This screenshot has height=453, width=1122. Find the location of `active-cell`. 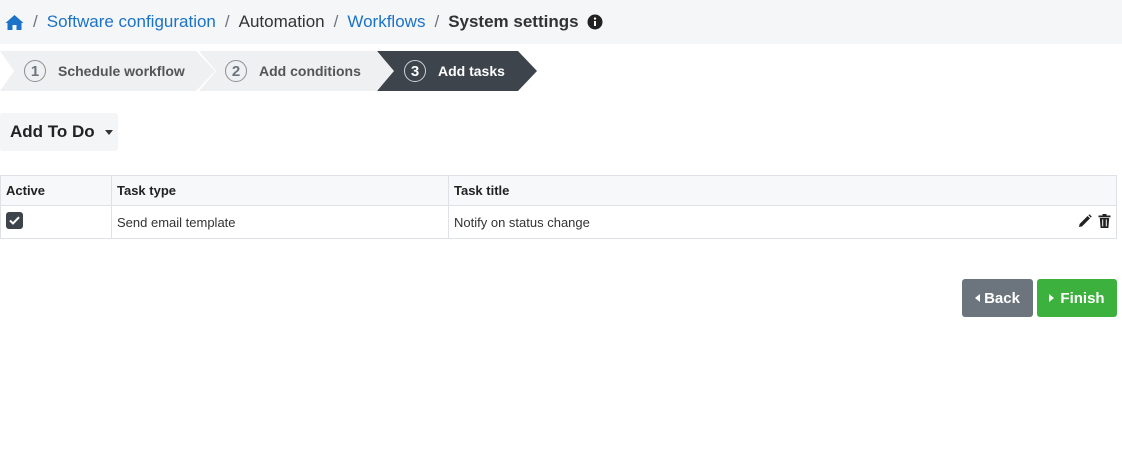

active-cell is located at coordinates (56, 222).